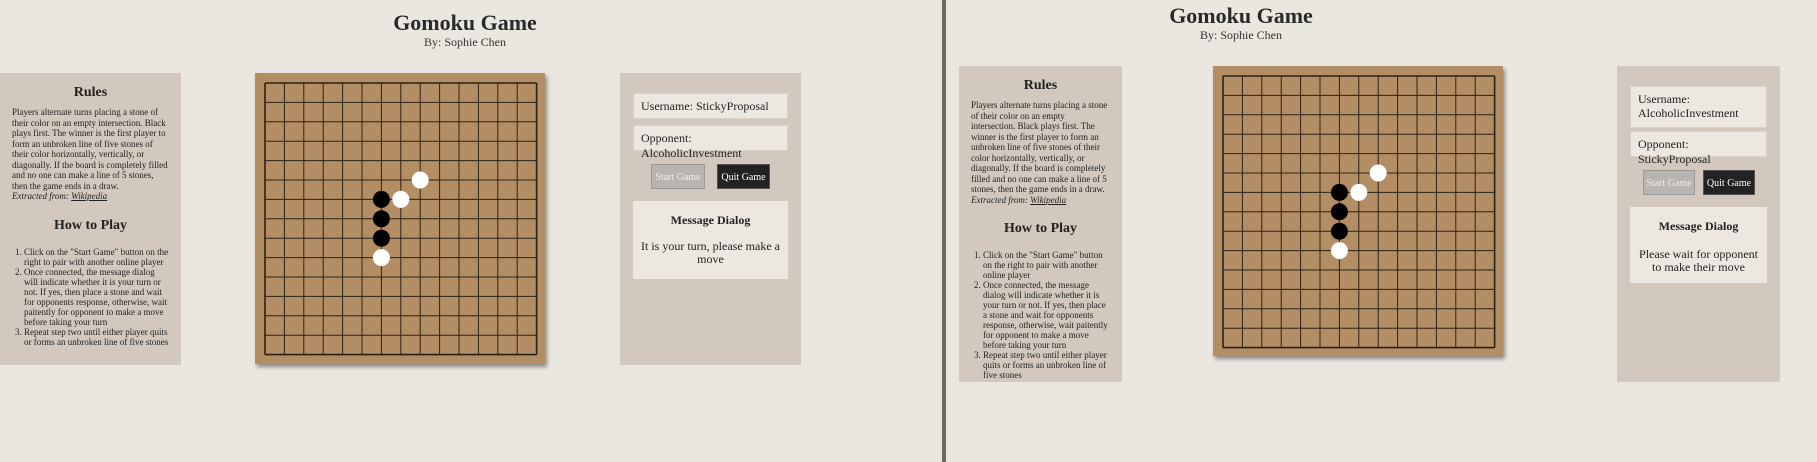  I want to click on opponent-field: Opponent: StickyProposal, so click(1698, 148).